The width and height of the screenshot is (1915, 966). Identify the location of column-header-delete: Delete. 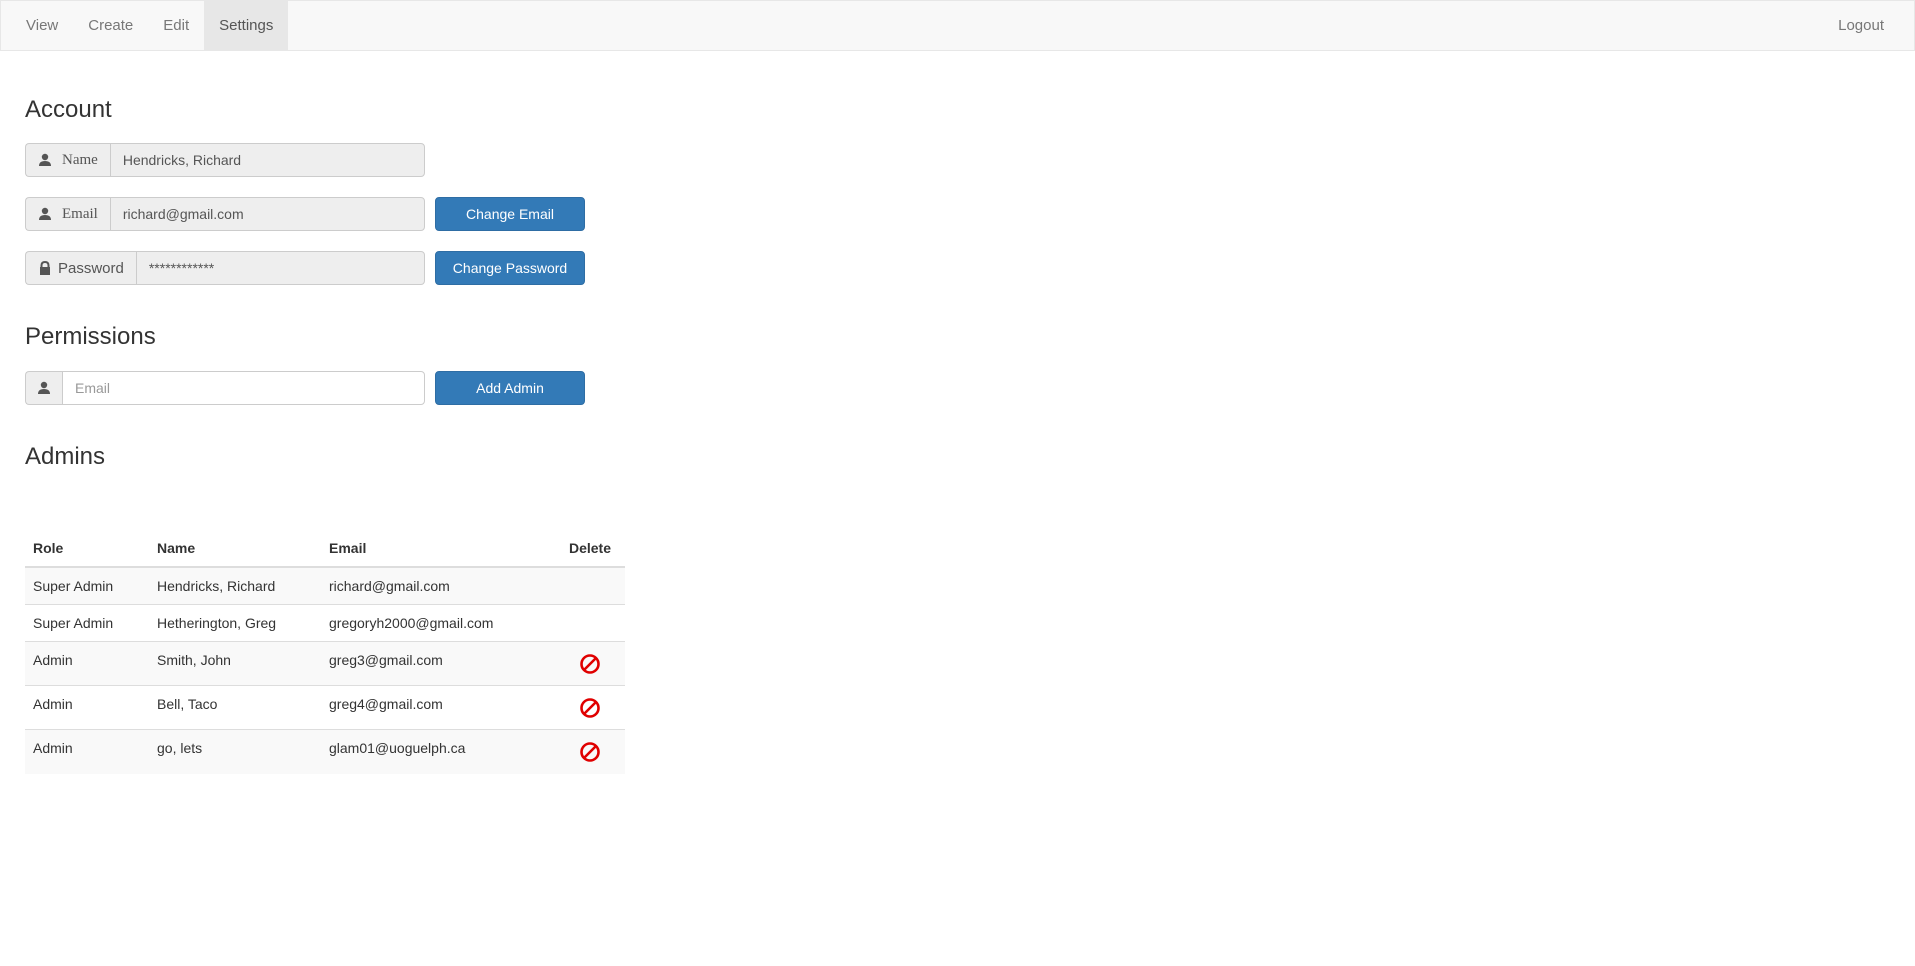
(590, 549).